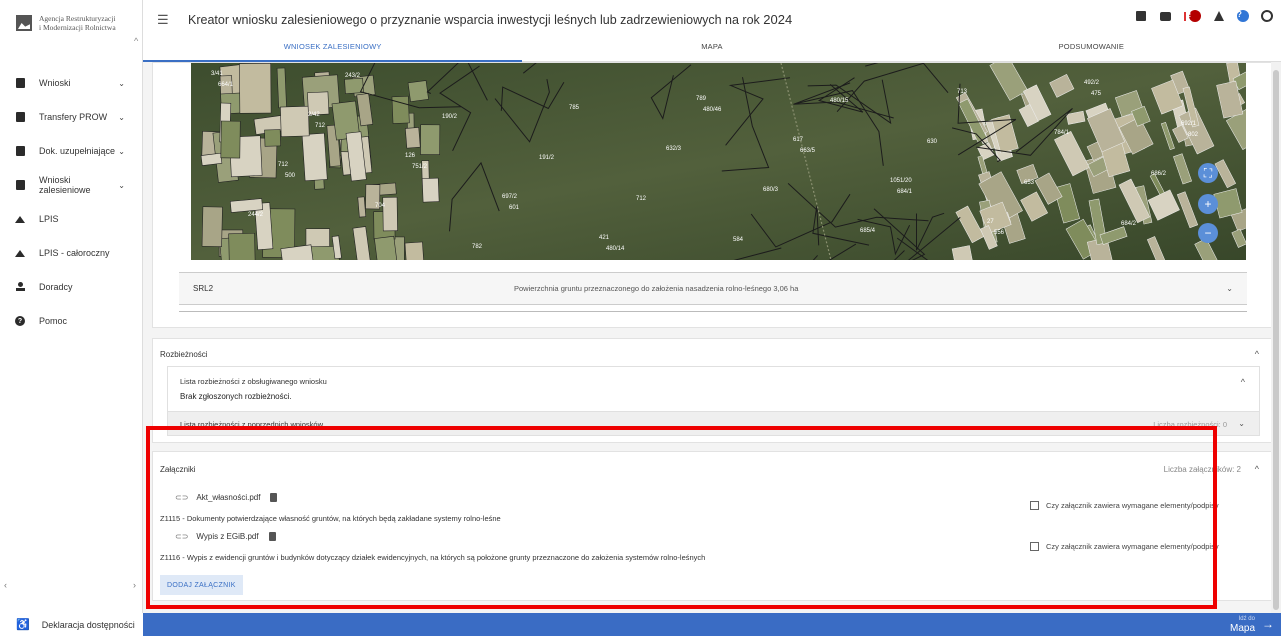 This screenshot has height=636, width=1281. Describe the element at coordinates (1193, 135) in the screenshot. I see `parcel-label: 802` at that location.